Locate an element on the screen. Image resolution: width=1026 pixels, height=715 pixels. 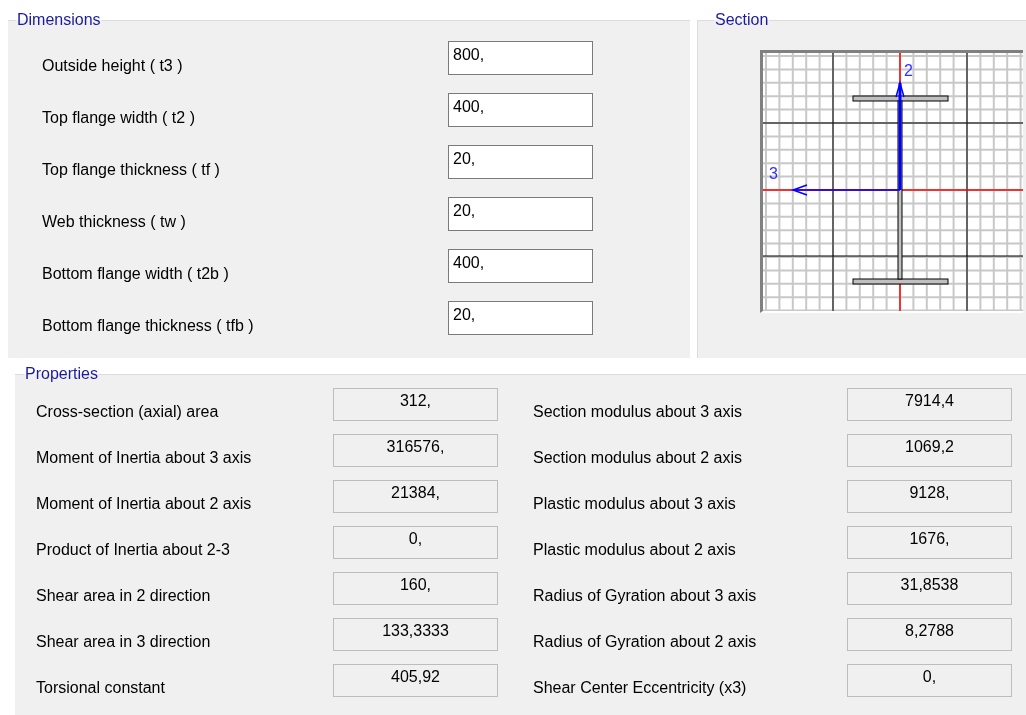
group-title: Section is located at coordinates (742, 20).